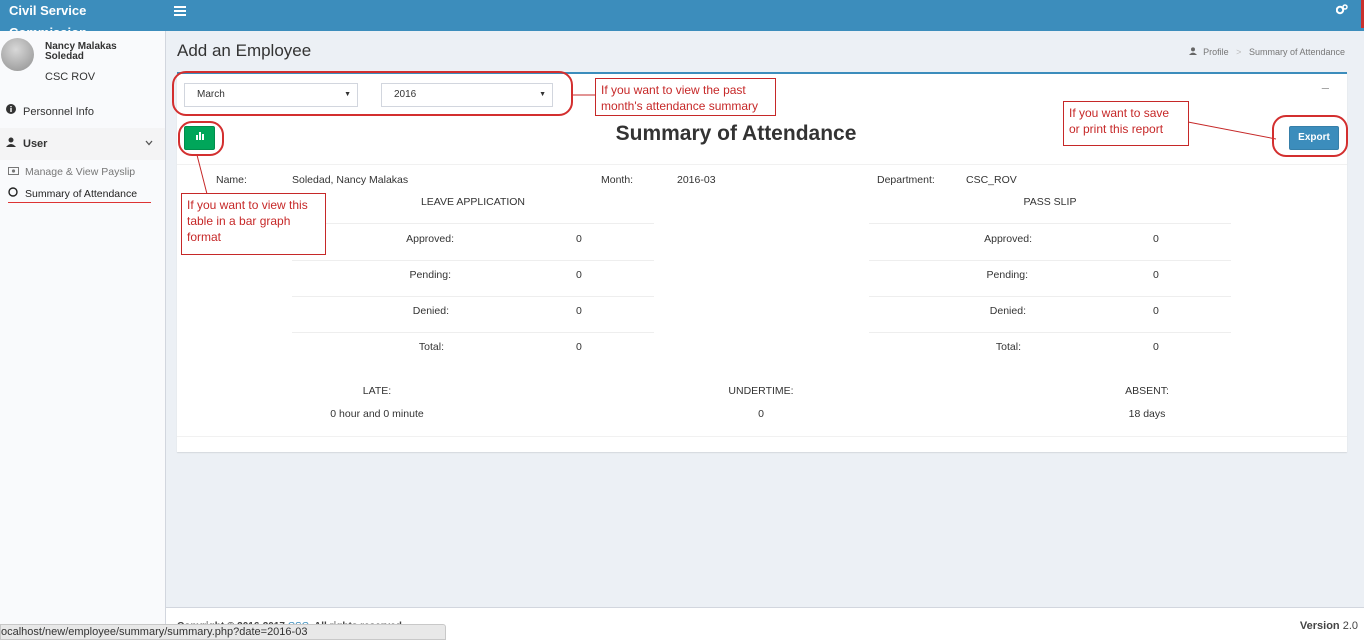 The image size is (1364, 640). I want to click on leave-table-title: LEAVE APPLICATION, so click(473, 202).